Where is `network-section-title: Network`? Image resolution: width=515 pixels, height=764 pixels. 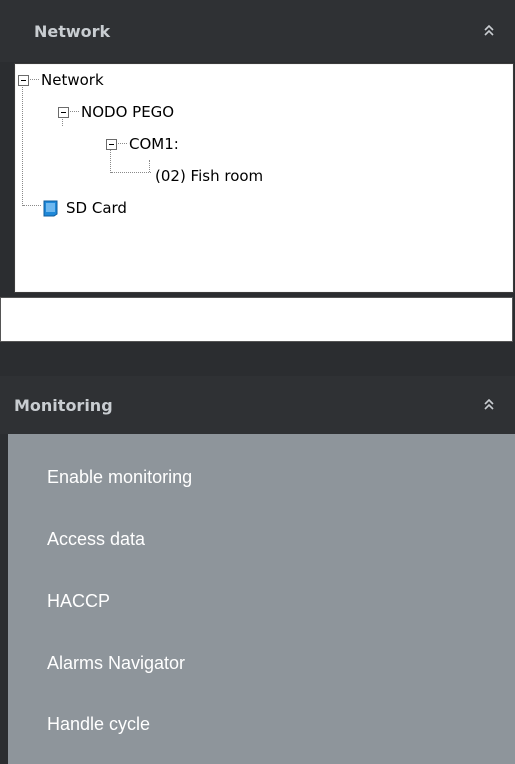
network-section-title: Network is located at coordinates (72, 31).